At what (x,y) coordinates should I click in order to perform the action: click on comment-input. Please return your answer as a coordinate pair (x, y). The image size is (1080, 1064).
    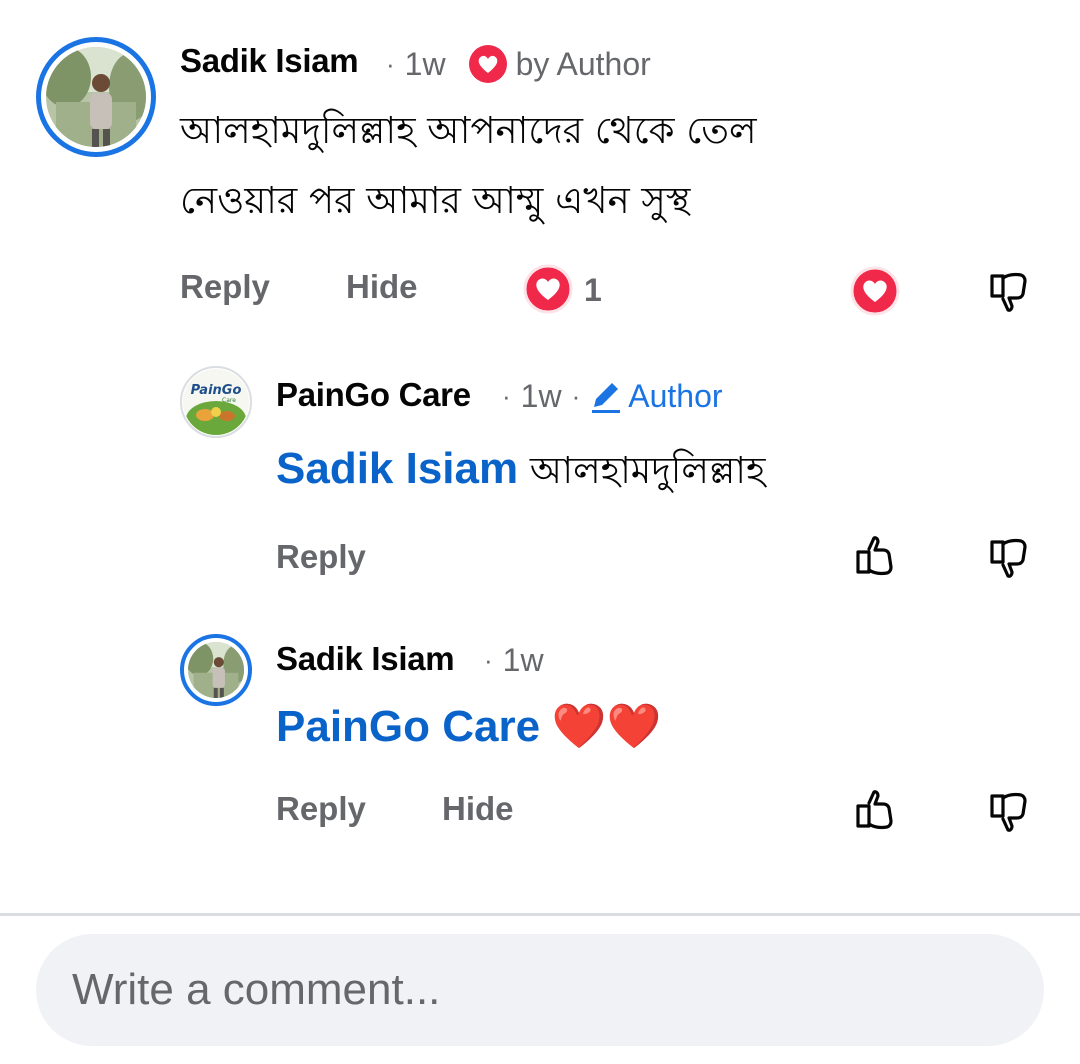
    Looking at the image, I should click on (532, 990).